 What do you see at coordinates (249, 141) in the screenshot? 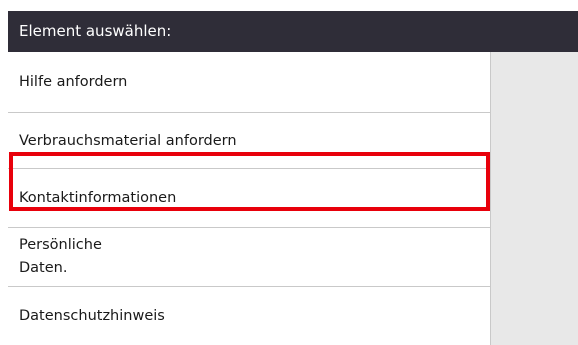
I see `menu-item-verbrauchsmaterial-anfordern: Verbrauchsmaterial anfordern` at bounding box center [249, 141].